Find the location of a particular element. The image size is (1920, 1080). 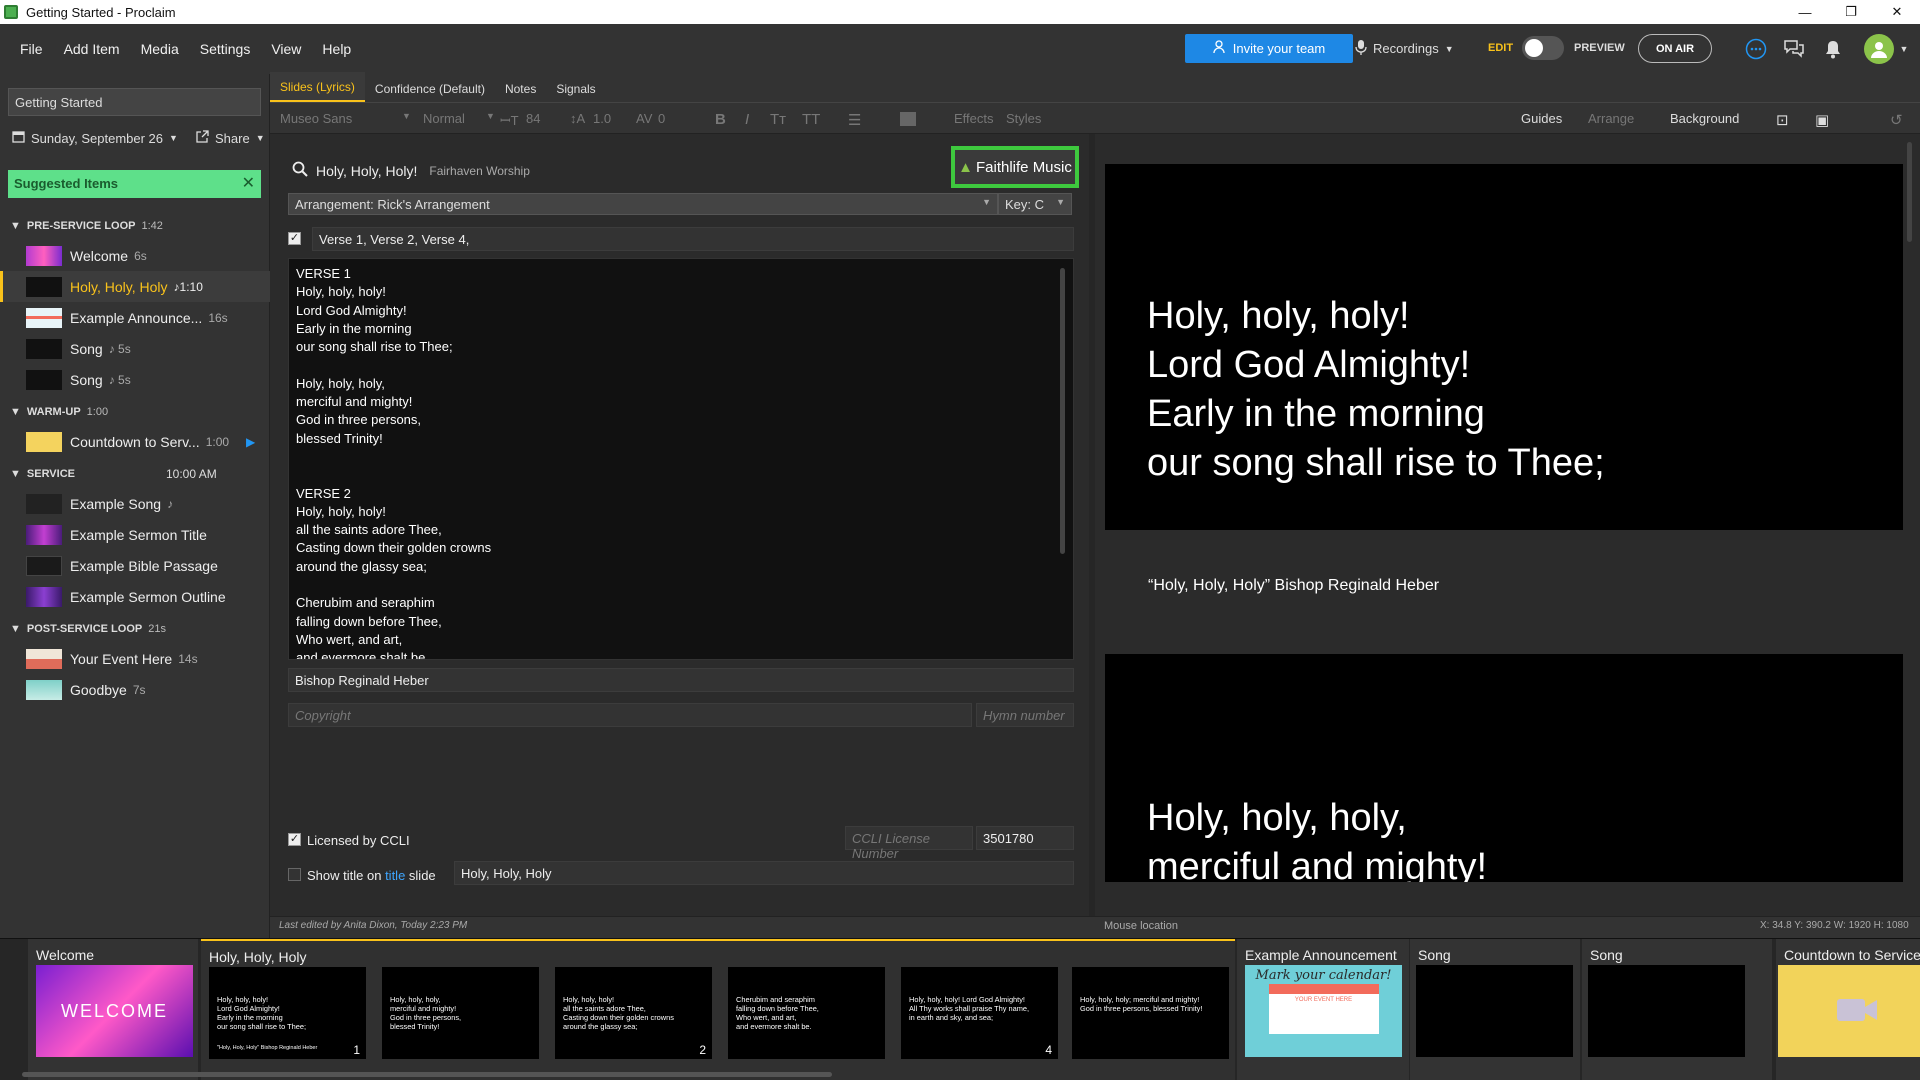

lyrics-scrollbar is located at coordinates (1062, 411).